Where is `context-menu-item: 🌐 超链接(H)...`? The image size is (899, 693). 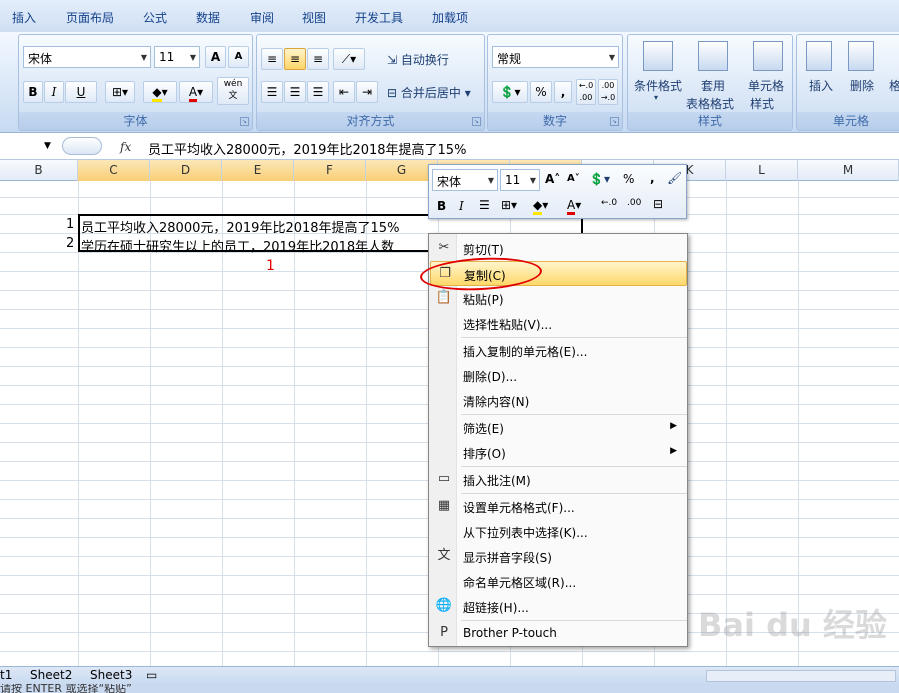
context-menu-item: 🌐 超链接(H)... is located at coordinates (558, 606).